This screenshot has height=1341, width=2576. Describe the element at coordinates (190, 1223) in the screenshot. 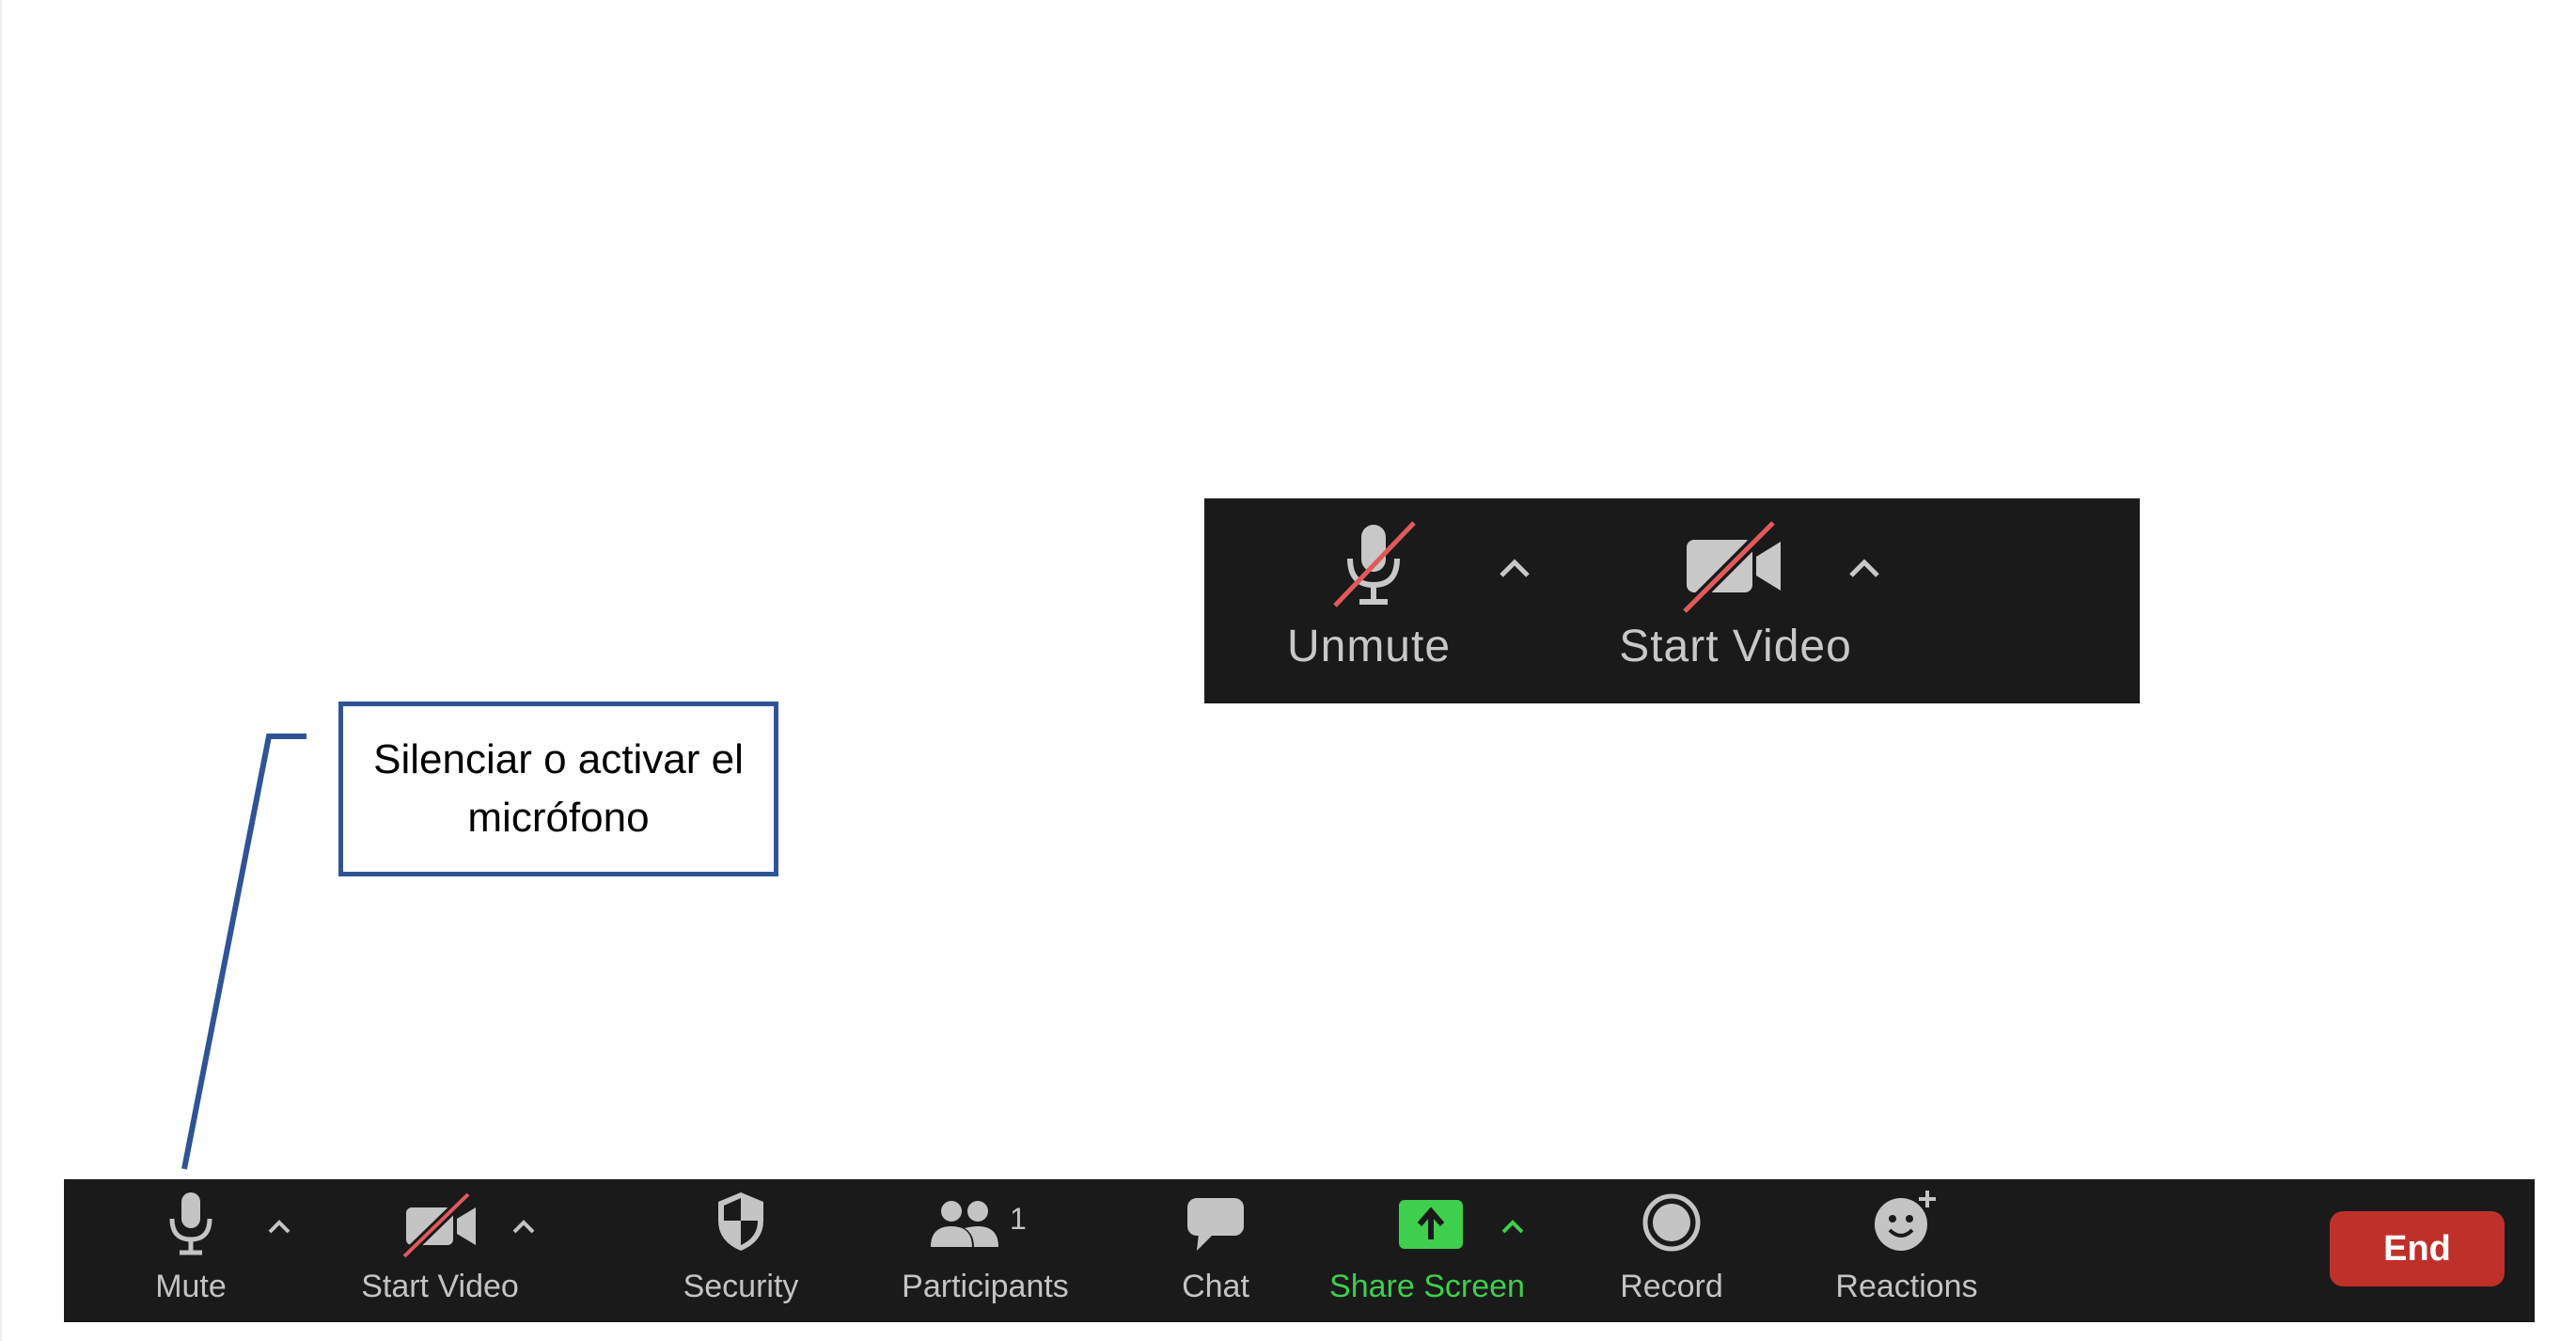

I see `microphone-icon` at that location.